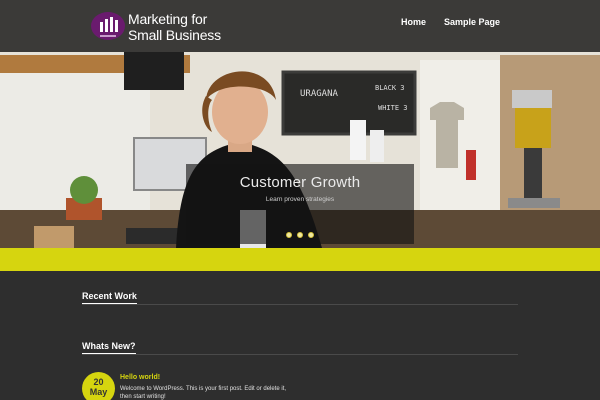  Describe the element at coordinates (174, 35) in the screenshot. I see `site-title-line2: Small Business` at that location.